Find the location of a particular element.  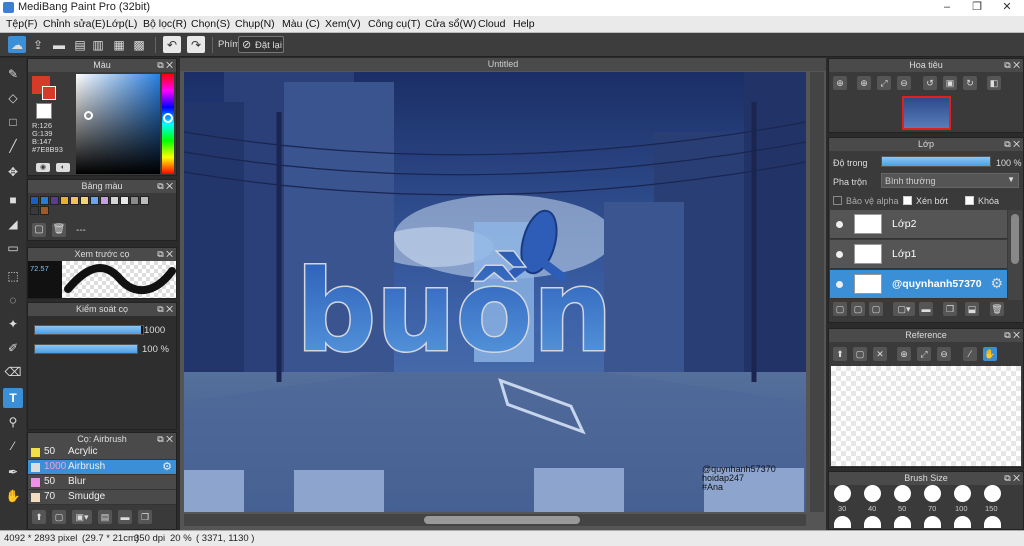

menu-file: Tệp(F) is located at coordinates (22, 24).